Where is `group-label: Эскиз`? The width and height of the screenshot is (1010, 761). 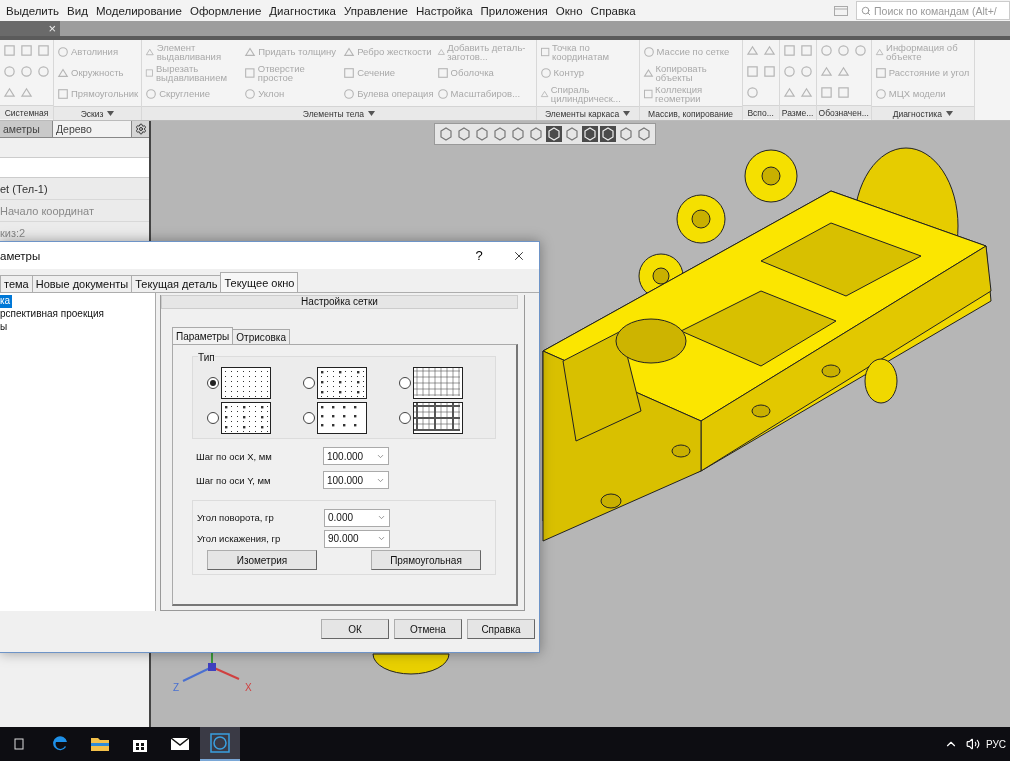 group-label: Эскиз is located at coordinates (92, 113).